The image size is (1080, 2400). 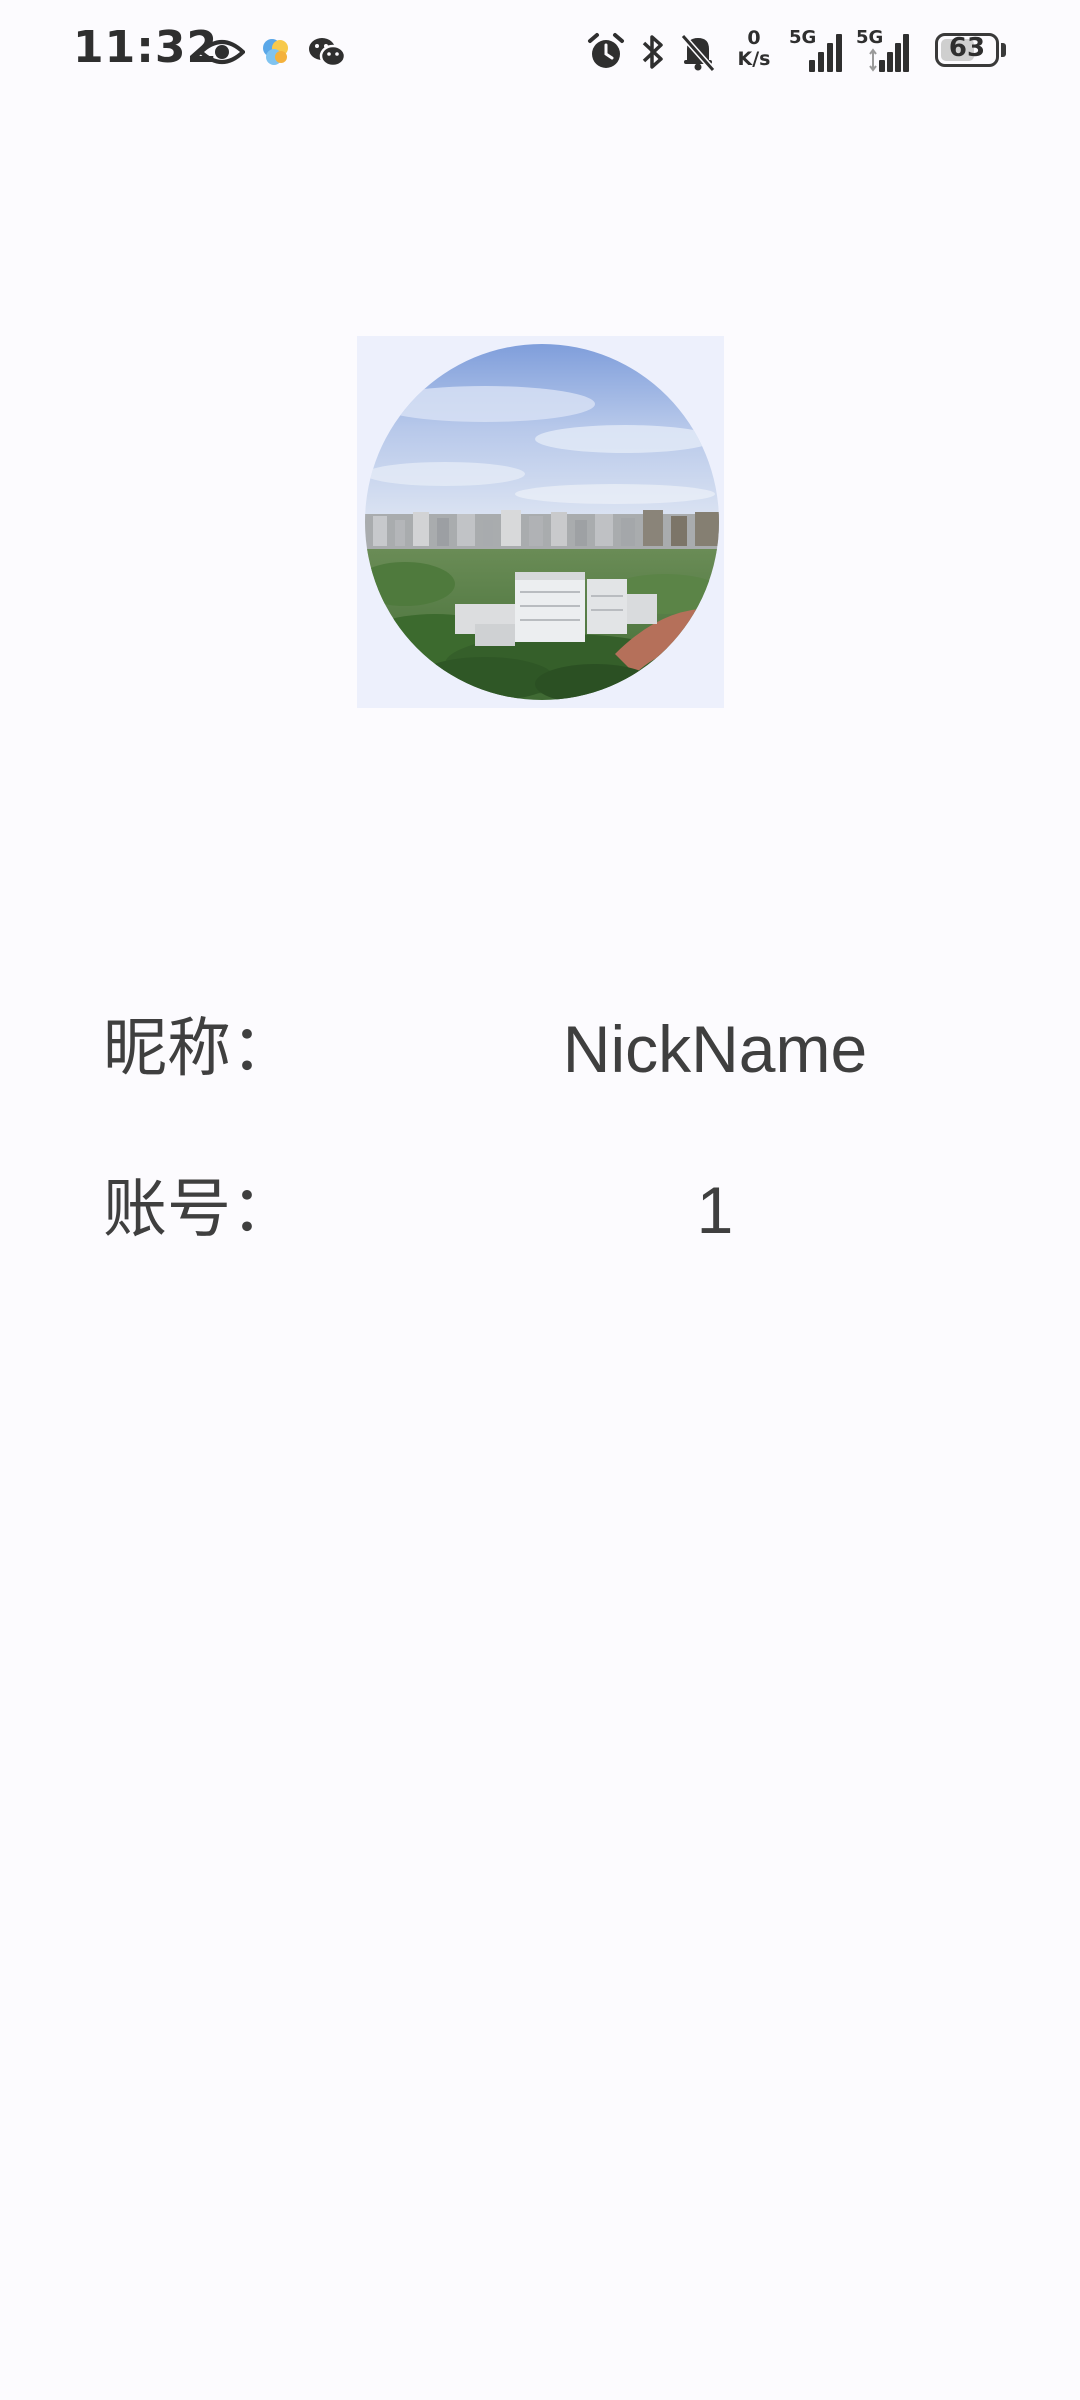 I want to click on signal-2-icon, so click(x=890, y=52).